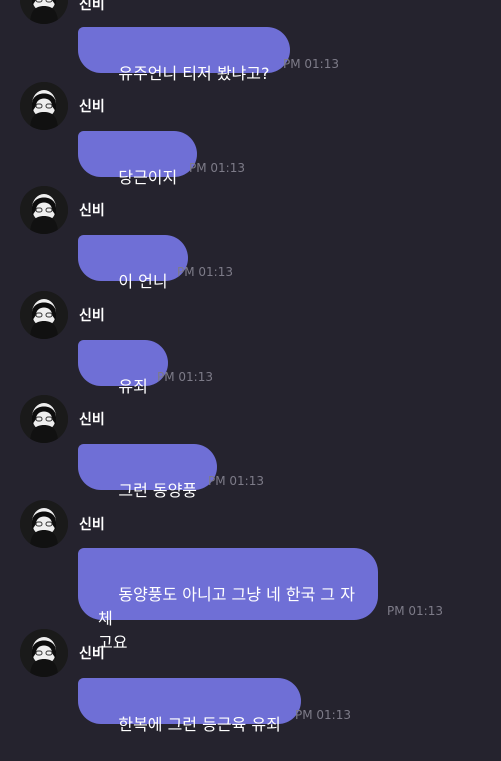 The image size is (501, 761). Describe the element at coordinates (158, 490) in the screenshot. I see `message-text: 그런 동양풍` at that location.